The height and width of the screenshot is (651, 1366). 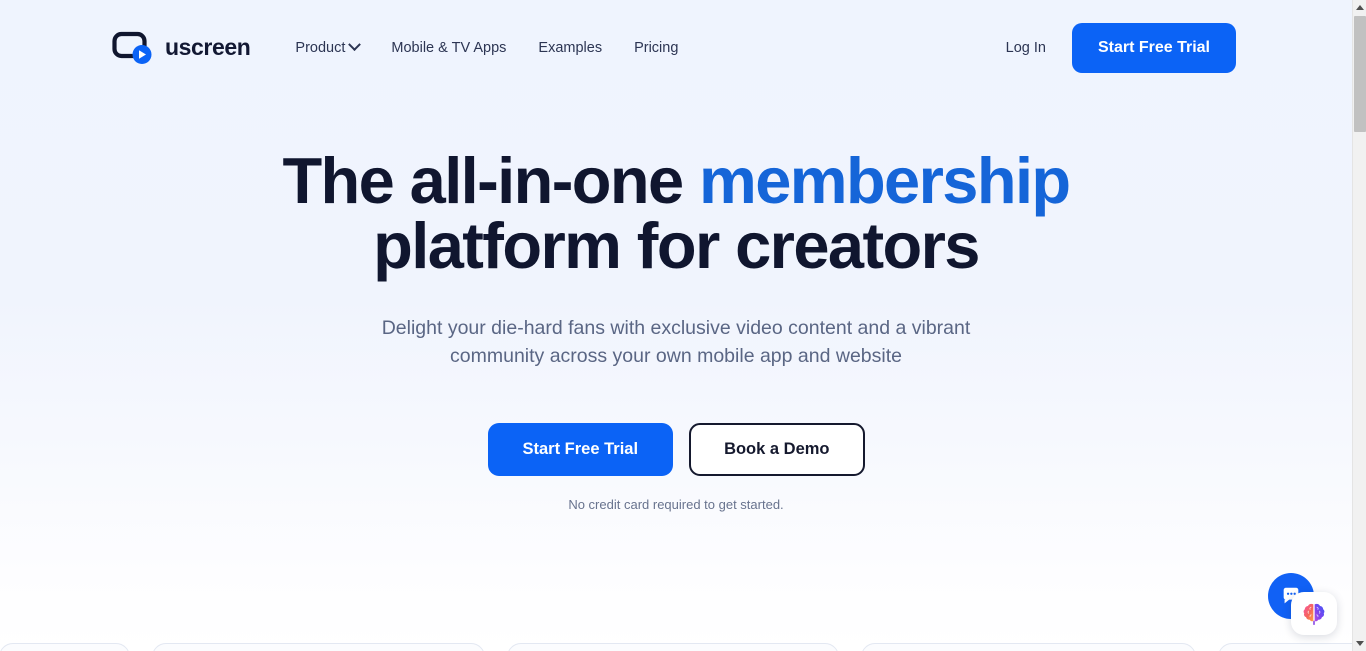 I want to click on feature-card-strip, so click(x=683, y=647).